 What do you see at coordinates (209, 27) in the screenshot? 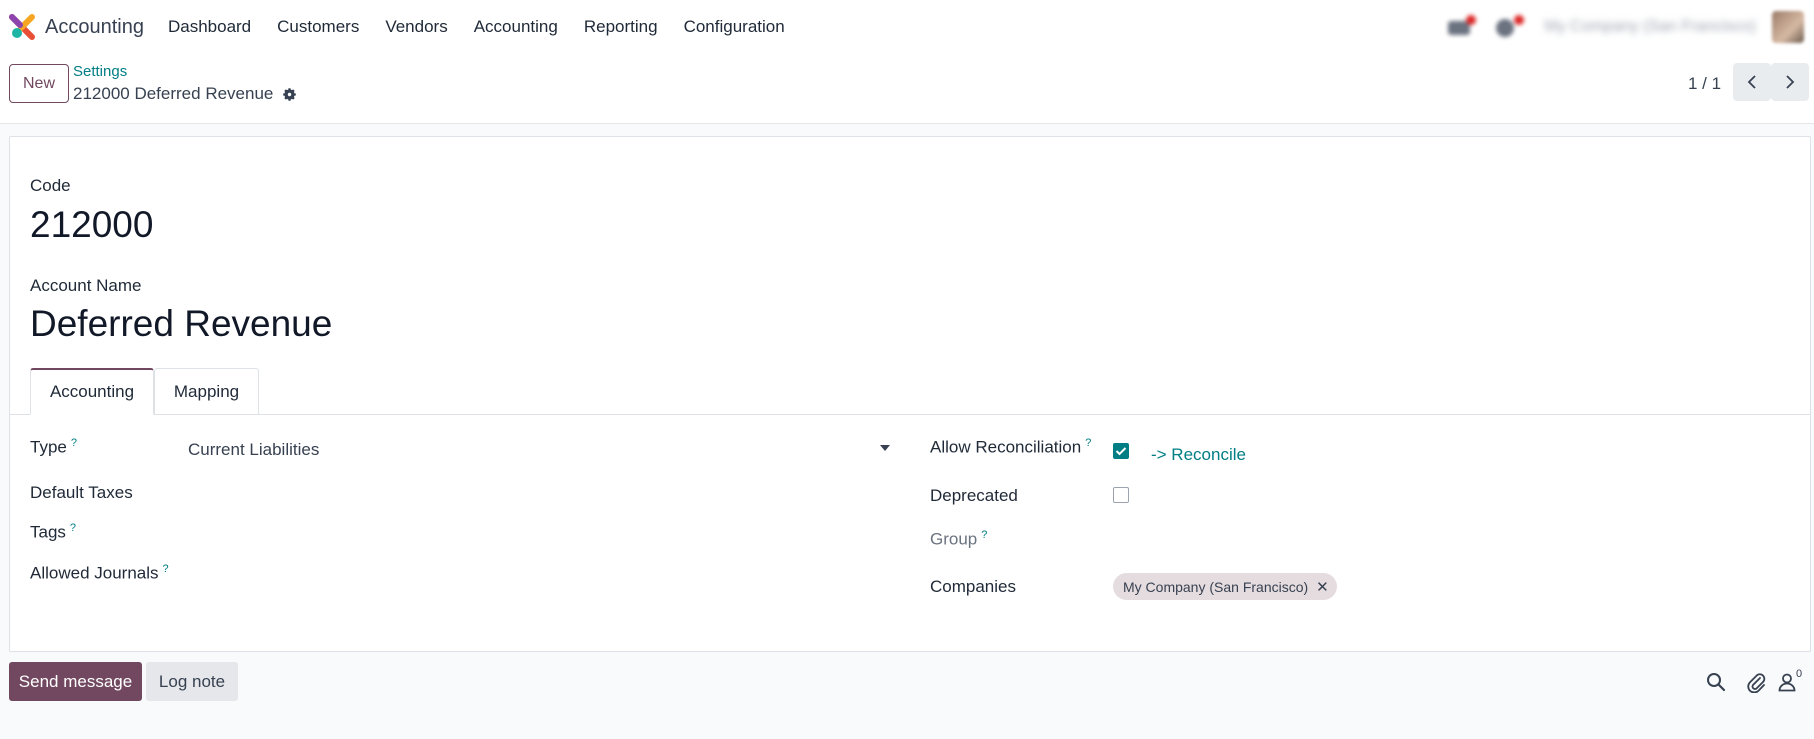
I see `menu-item-dashboard: Dashboard` at bounding box center [209, 27].